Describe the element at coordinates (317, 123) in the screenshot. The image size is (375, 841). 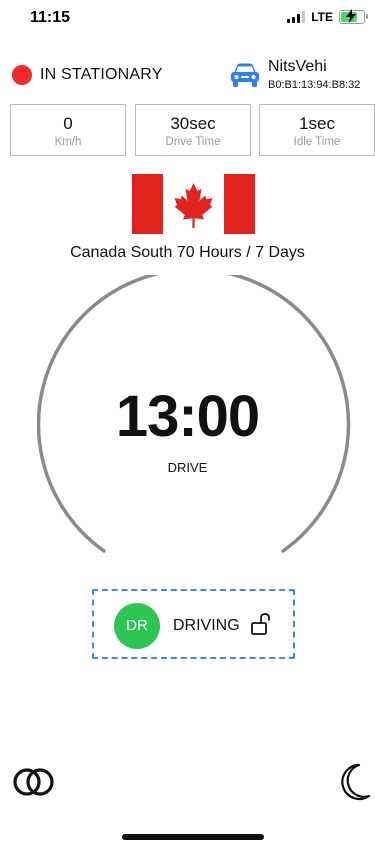
I see `idle-time-value: 1sec` at that location.